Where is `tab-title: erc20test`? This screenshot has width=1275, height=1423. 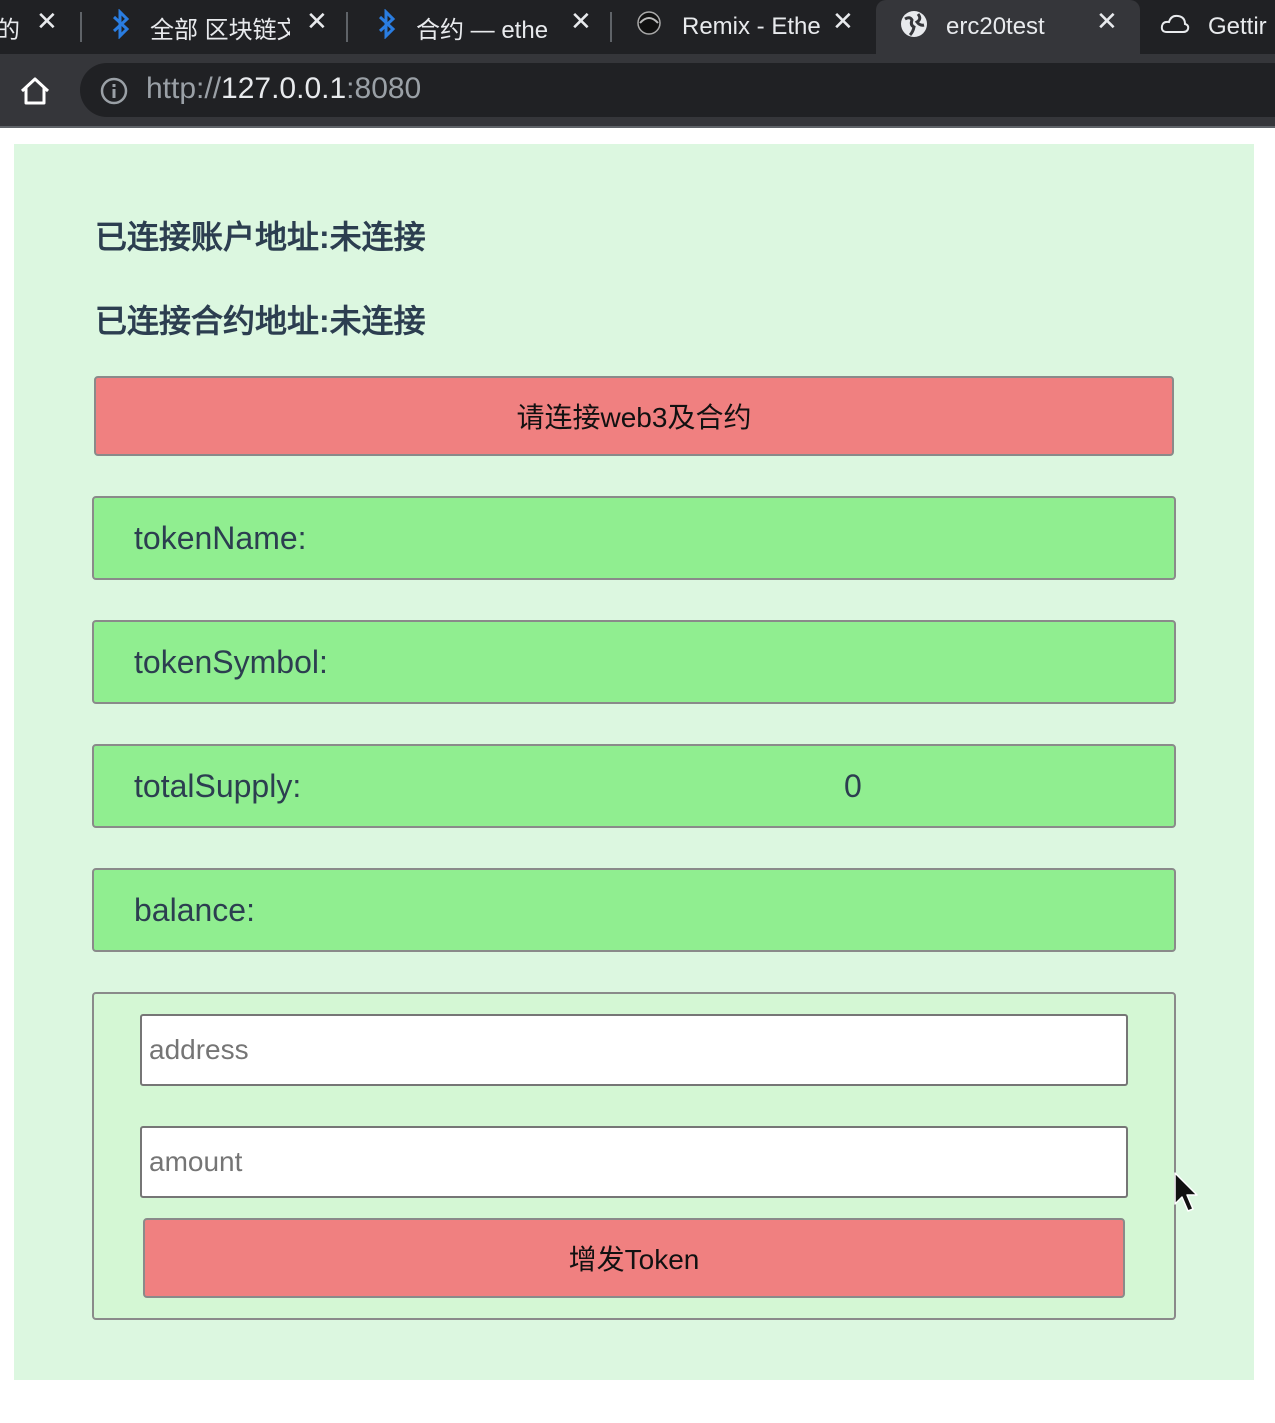 tab-title: erc20test is located at coordinates (995, 26).